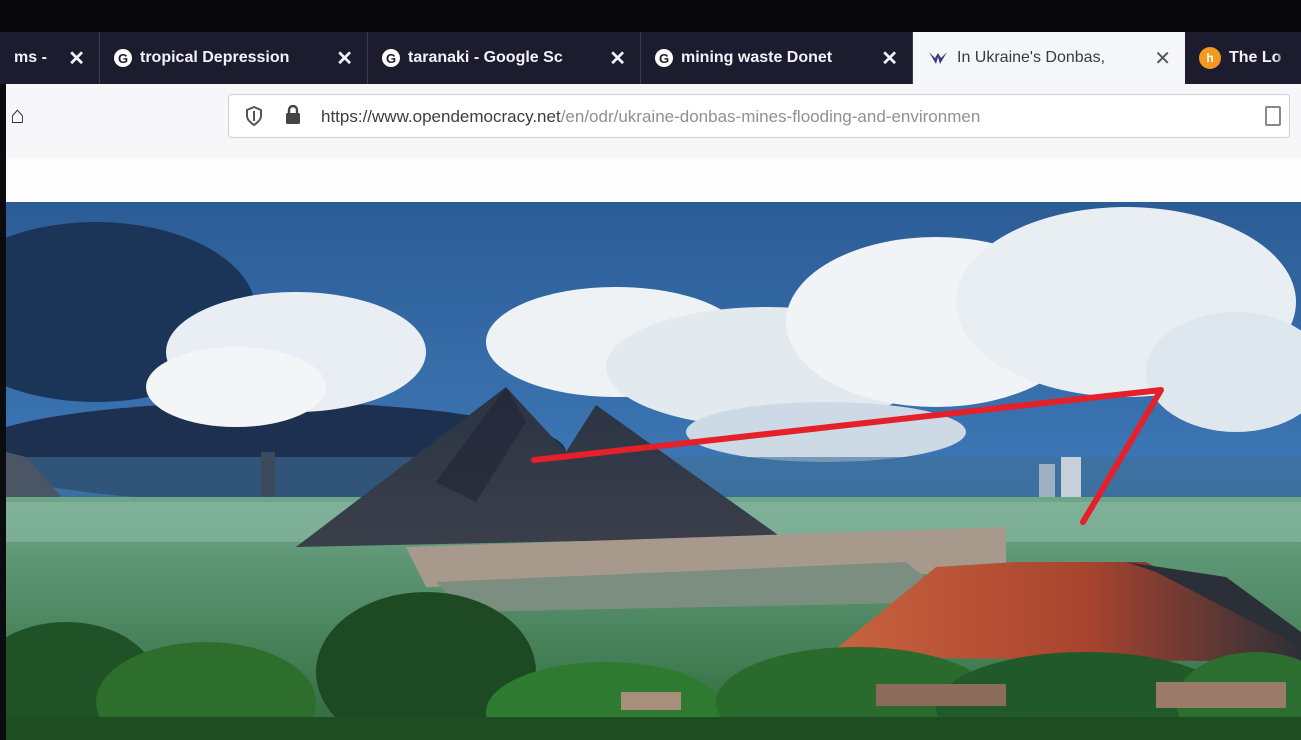 This screenshot has height=740, width=1301. What do you see at coordinates (757, 57) in the screenshot?
I see `tab-title: mining waste Donet` at bounding box center [757, 57].